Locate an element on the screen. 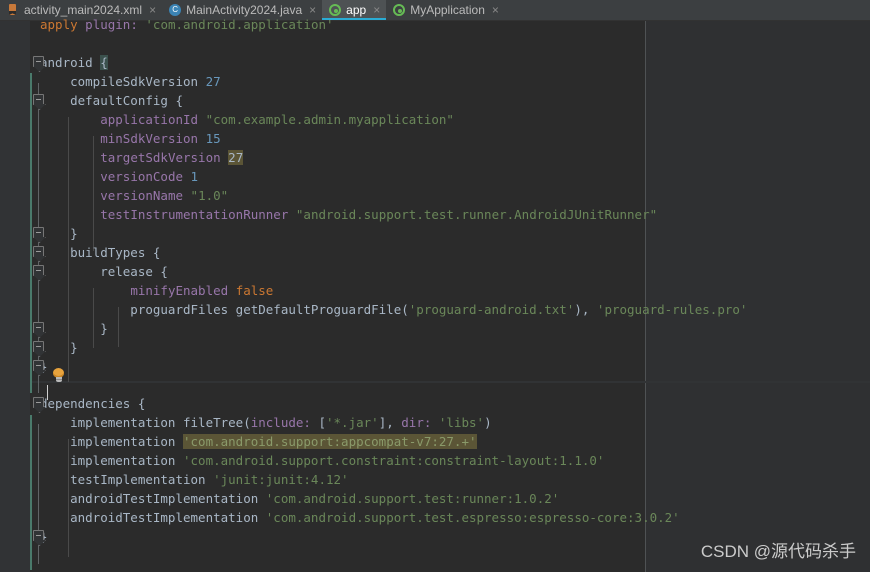 Image resolution: width=870 pixels, height=572 pixels. code-line: release { is located at coordinates (104, 271).